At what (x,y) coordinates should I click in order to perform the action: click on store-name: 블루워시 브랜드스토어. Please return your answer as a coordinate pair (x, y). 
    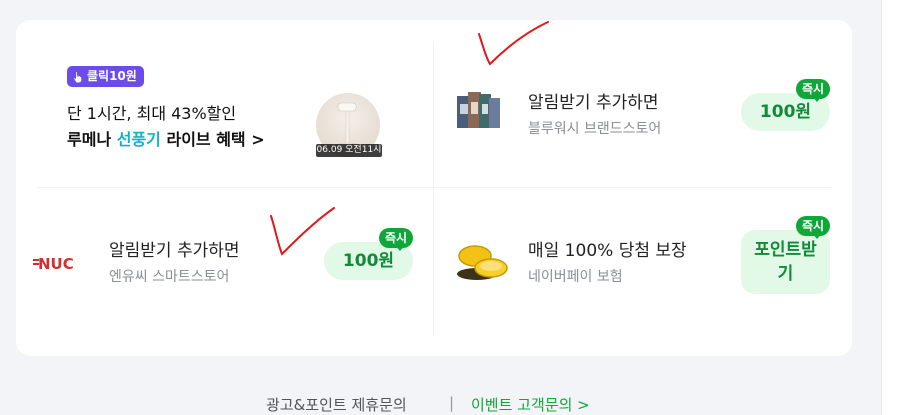
    Looking at the image, I should click on (595, 129).